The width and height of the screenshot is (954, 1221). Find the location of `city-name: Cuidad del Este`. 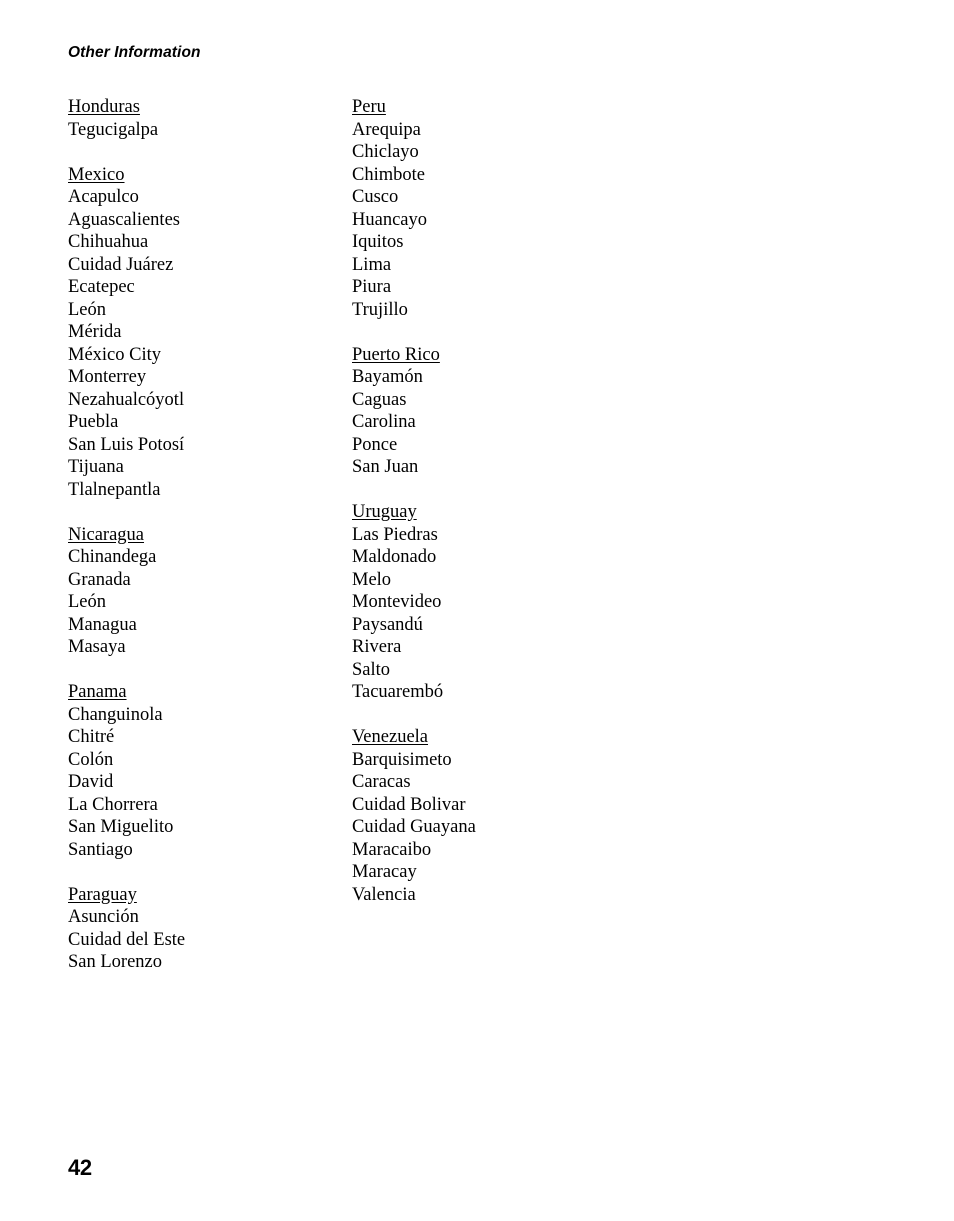

city-name: Cuidad del Este is located at coordinates (127, 939).